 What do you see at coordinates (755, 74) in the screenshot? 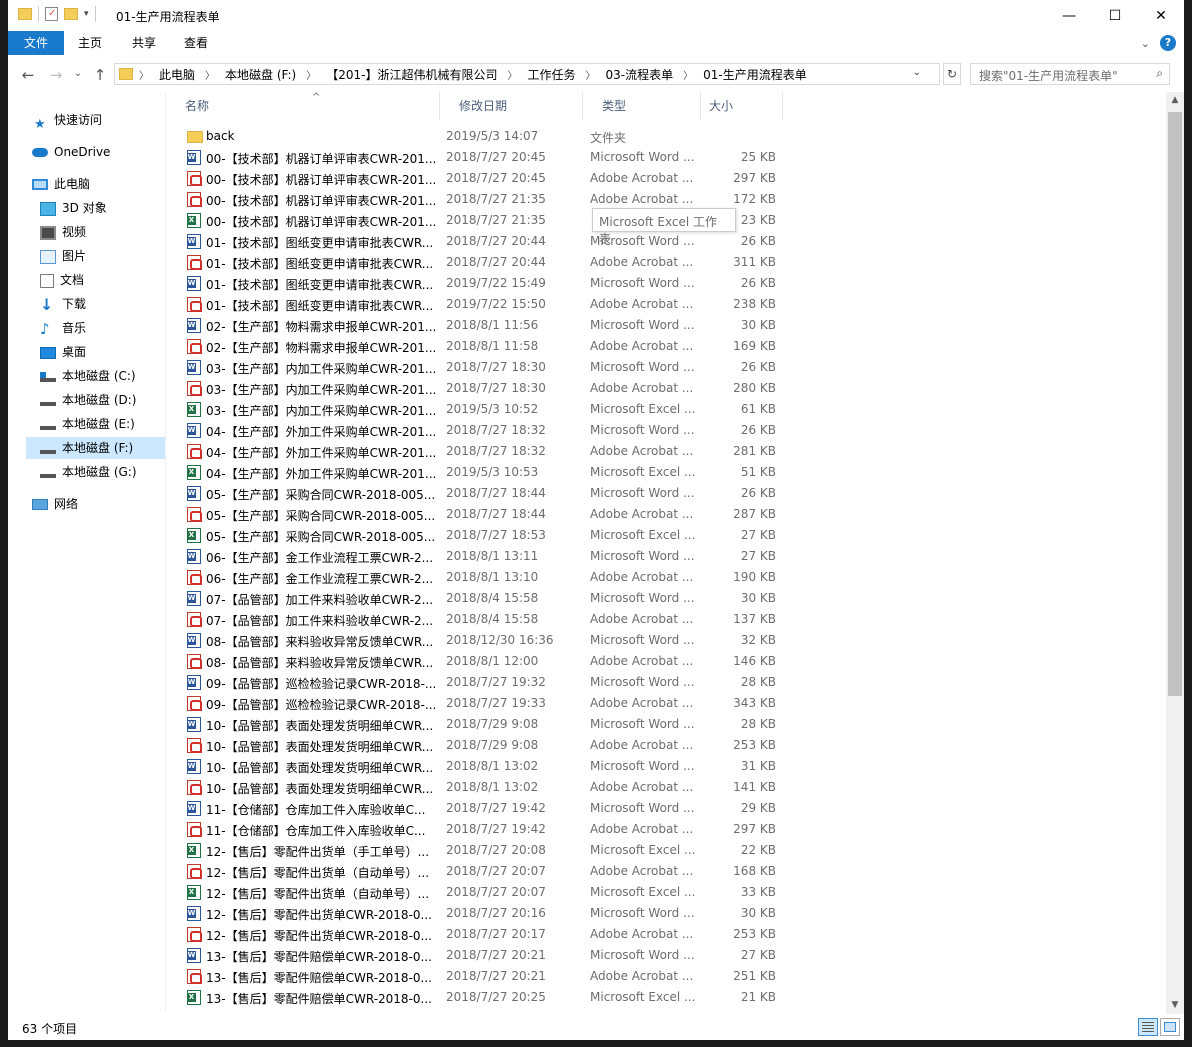
I see `breadcrumb-item: 01-生产用流程表单` at bounding box center [755, 74].